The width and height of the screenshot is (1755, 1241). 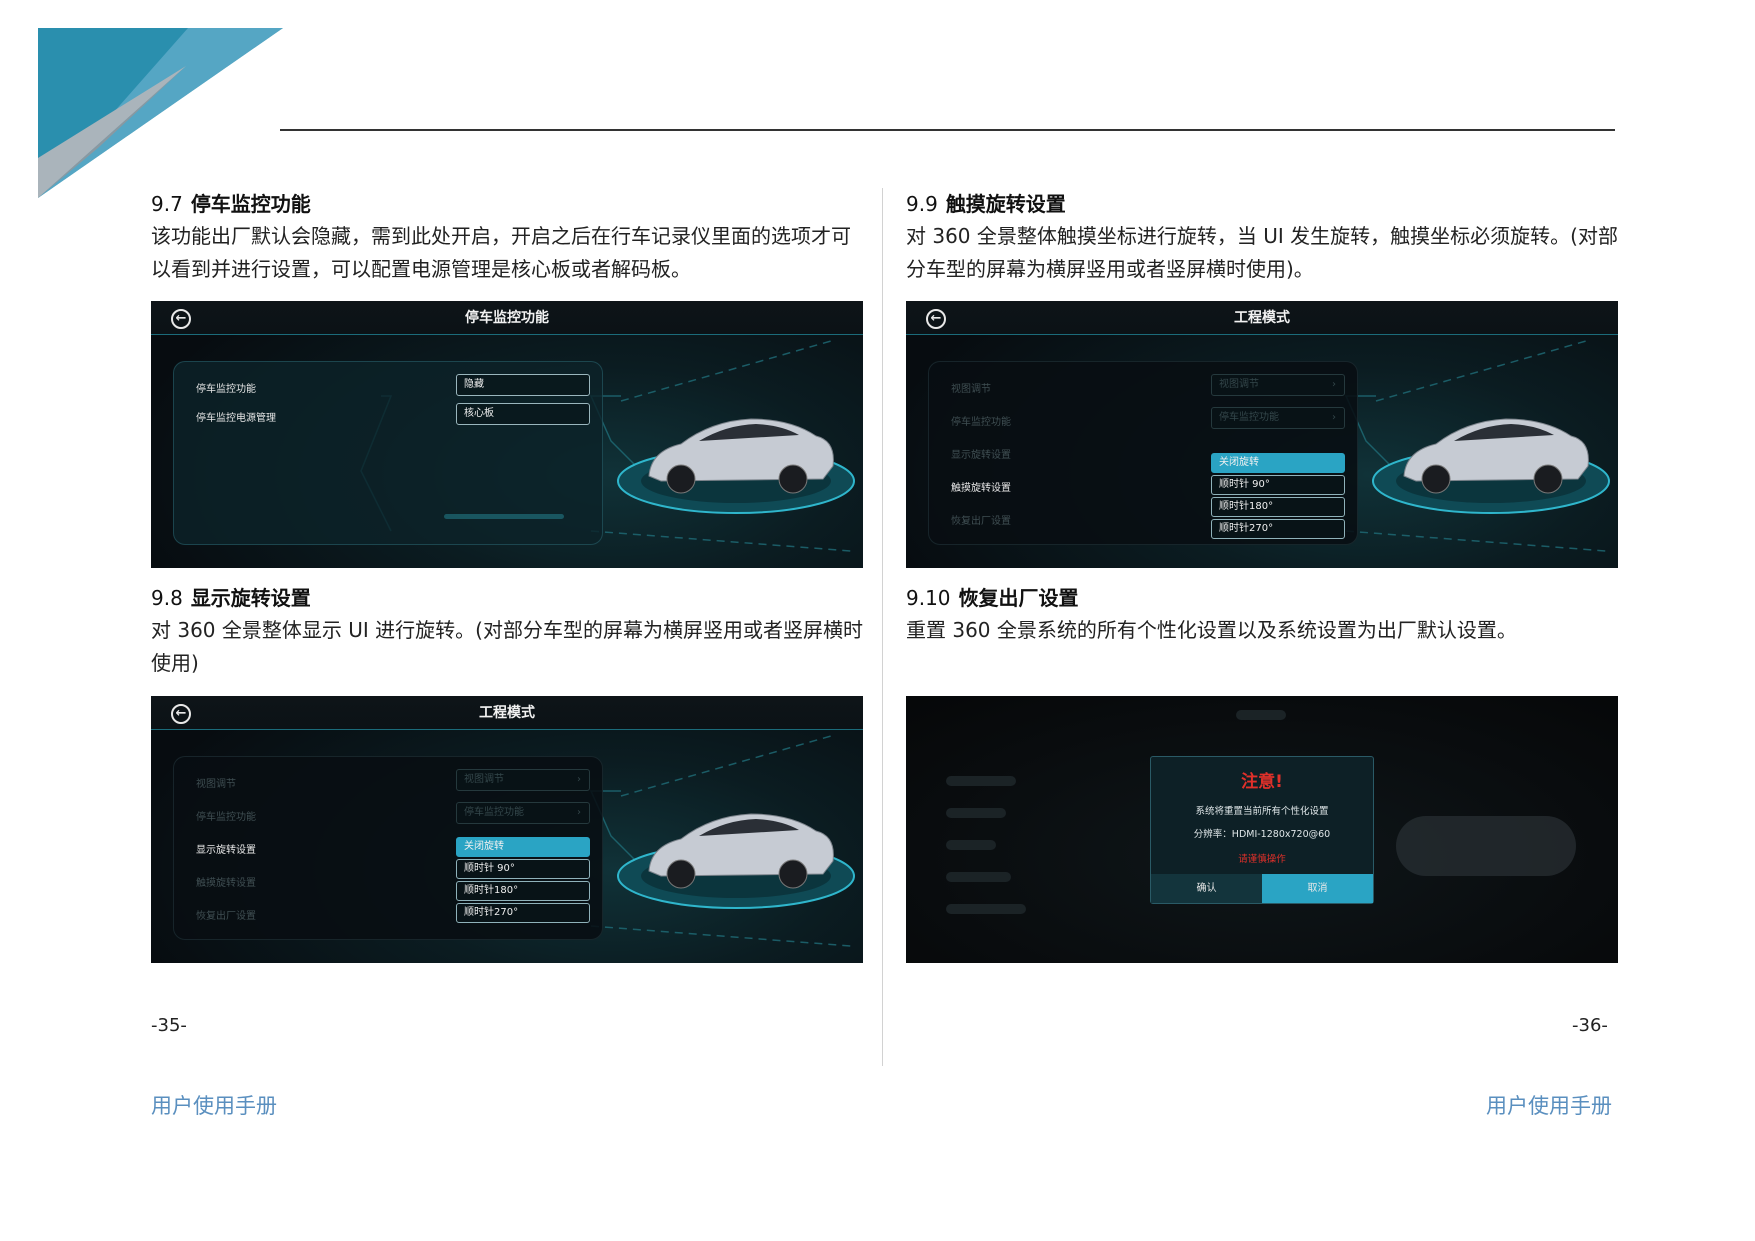 What do you see at coordinates (1262, 859) in the screenshot?
I see `dialog-warning: 请谨慎操作` at bounding box center [1262, 859].